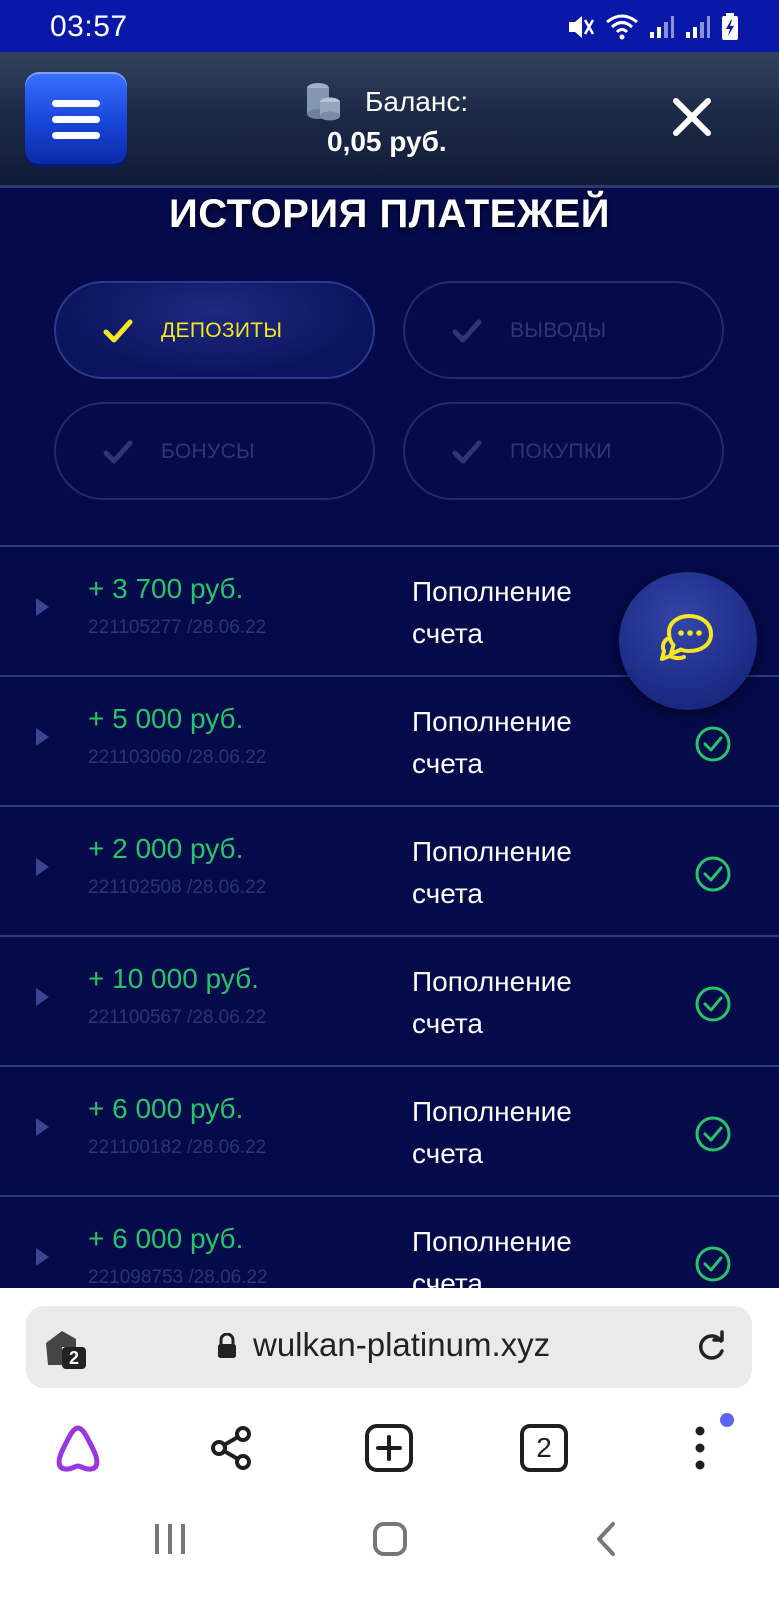 This screenshot has height=1600, width=779. I want to click on alice-assistant-icon, so click(78, 1448).